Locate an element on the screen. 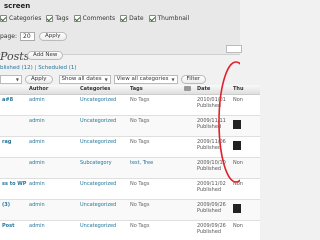  post-date: 2009/11/02 Published is located at coordinates (213, 188).